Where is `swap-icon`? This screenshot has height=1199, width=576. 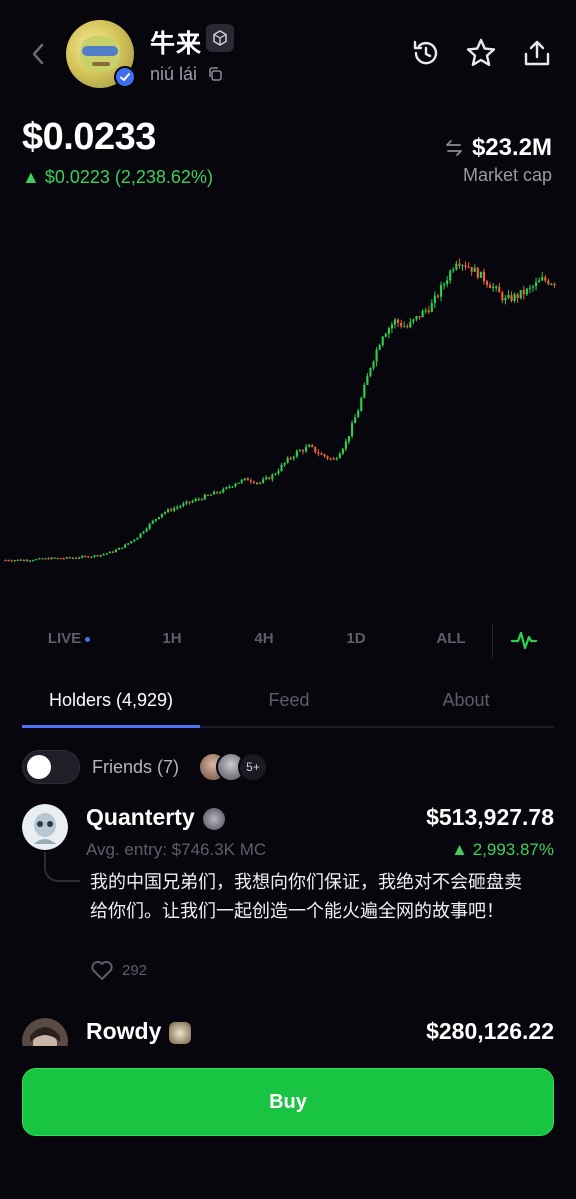
swap-icon is located at coordinates (454, 148).